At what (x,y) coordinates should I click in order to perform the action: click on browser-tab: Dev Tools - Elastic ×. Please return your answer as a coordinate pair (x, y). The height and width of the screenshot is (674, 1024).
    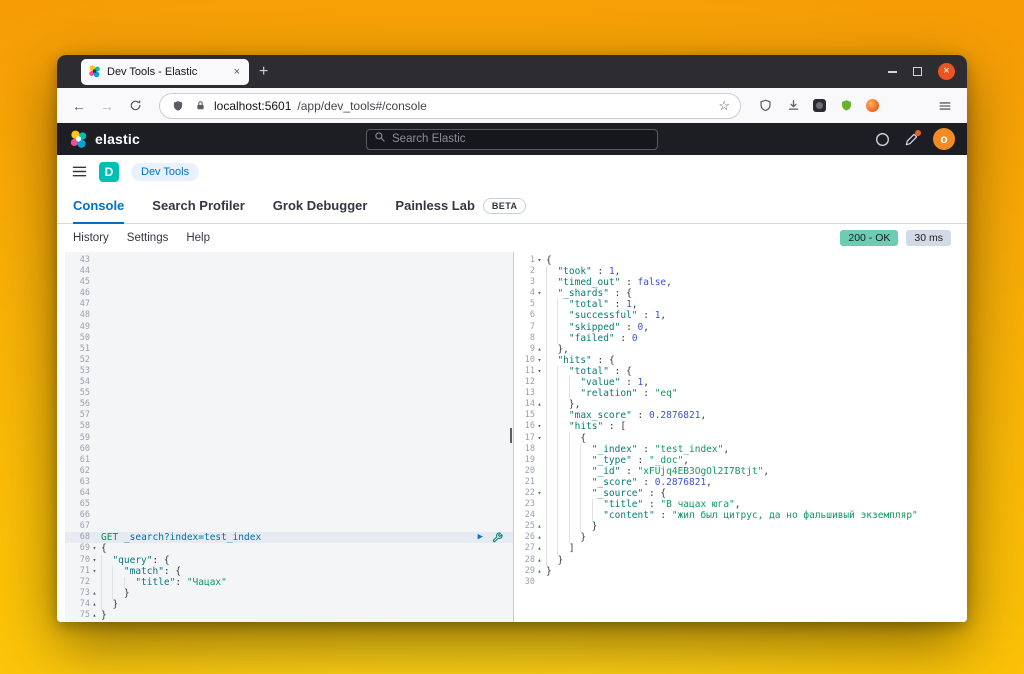
    Looking at the image, I should click on (165, 71).